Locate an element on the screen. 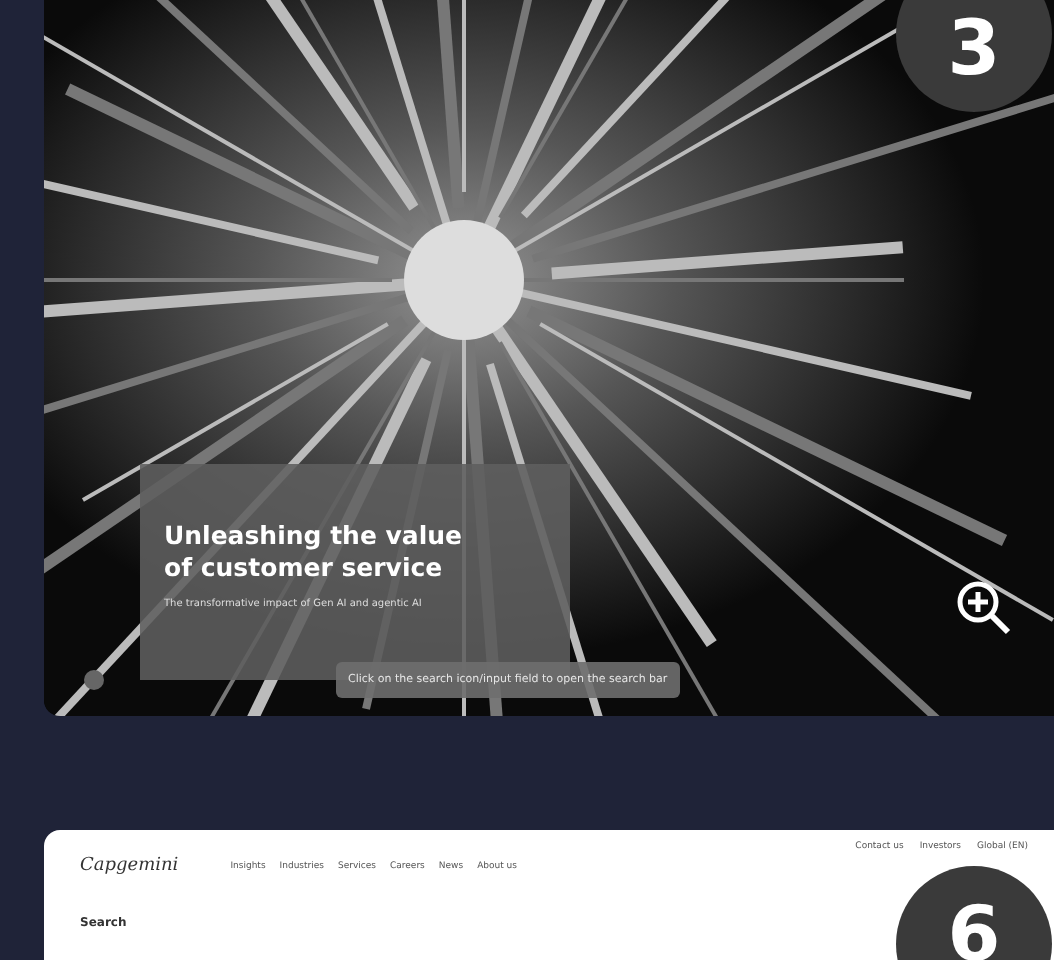 This screenshot has width=1054, height=960. logo: Capgemini is located at coordinates (129, 866).